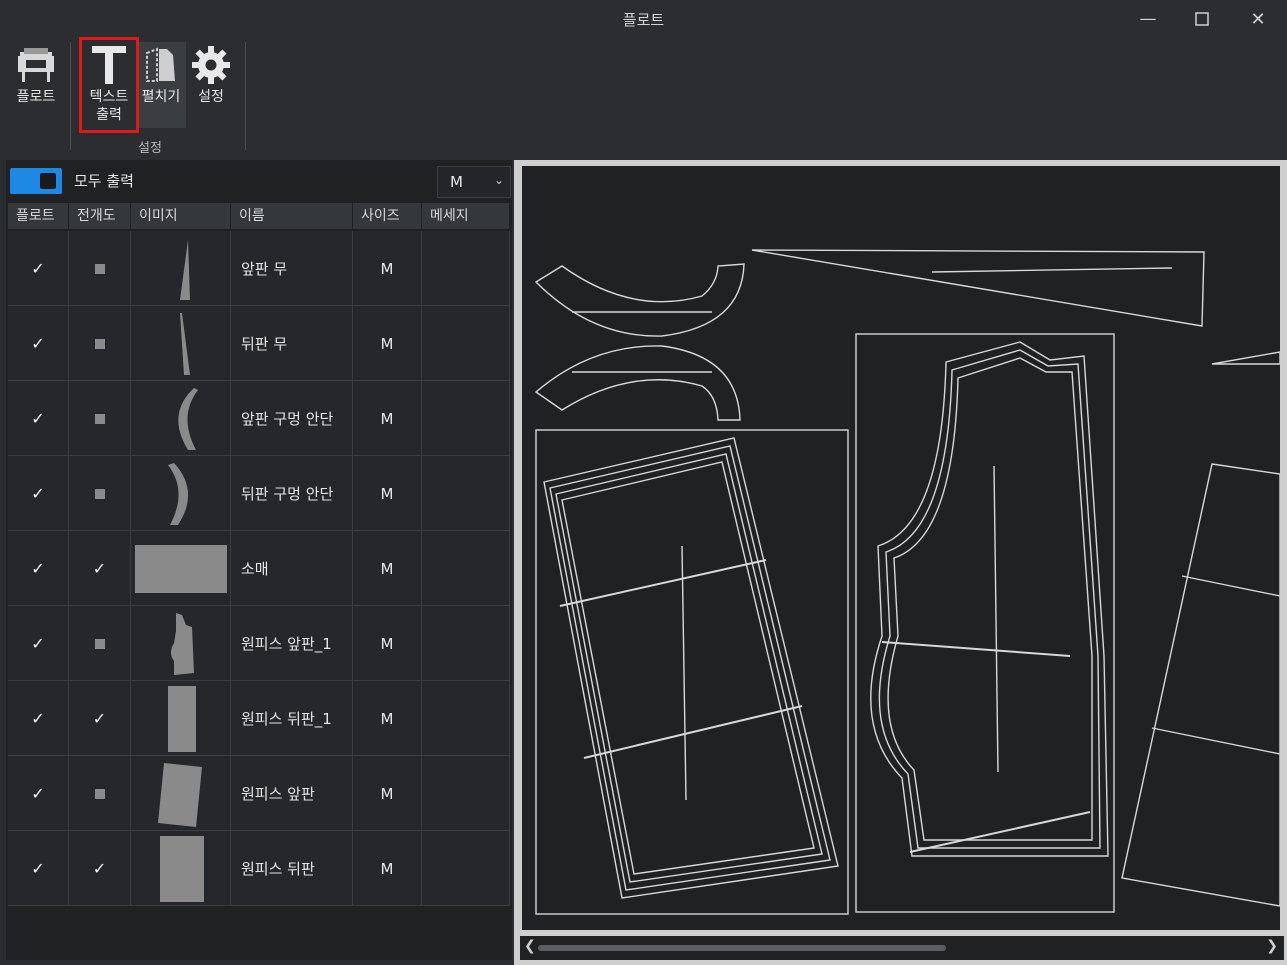 The image size is (1287, 965). What do you see at coordinates (292, 418) in the screenshot?
I see `pattern-name: 앞판 구멍 안단` at bounding box center [292, 418].